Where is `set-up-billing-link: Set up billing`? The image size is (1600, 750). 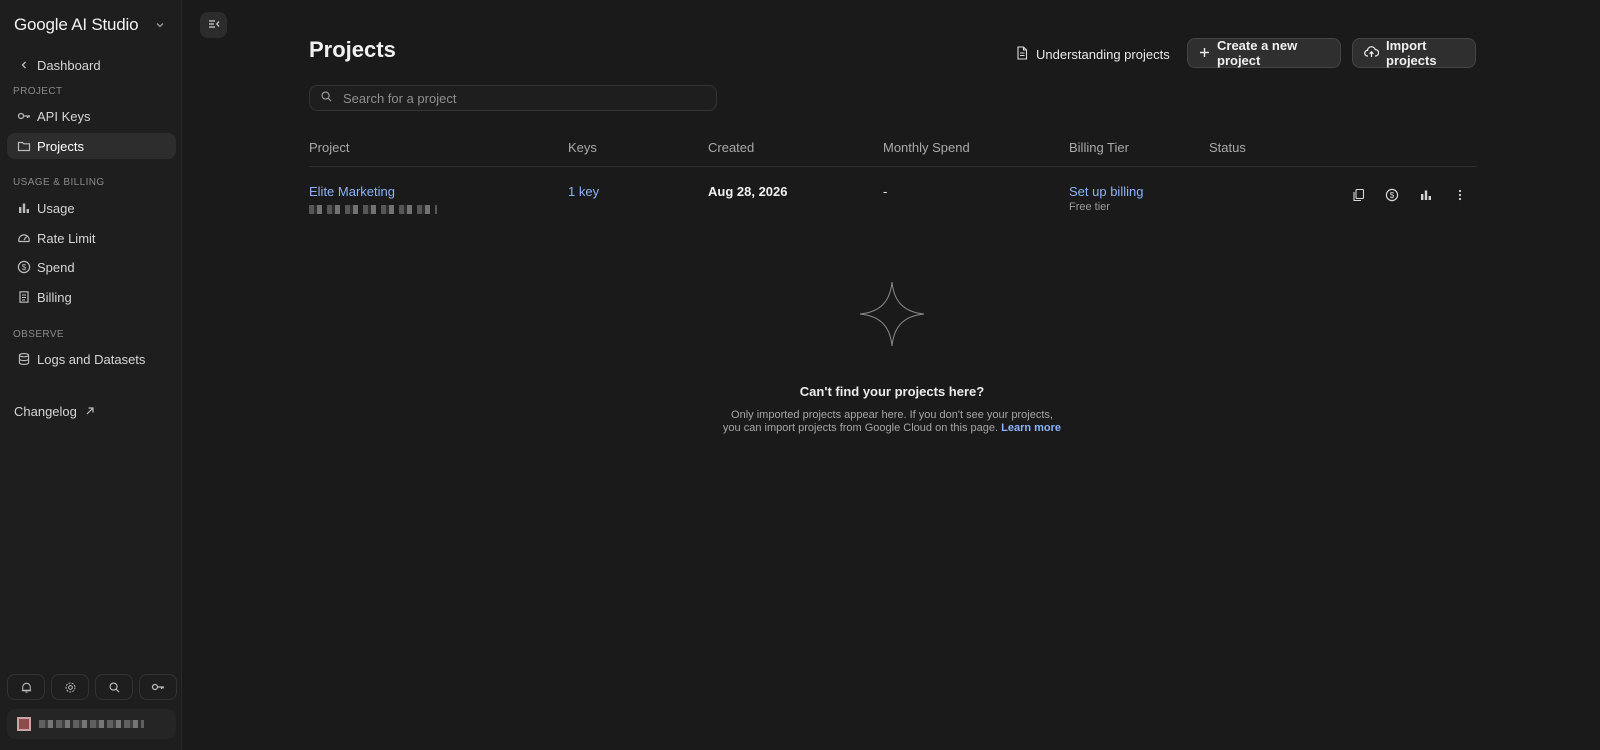 set-up-billing-link: Set up billing is located at coordinates (1106, 191).